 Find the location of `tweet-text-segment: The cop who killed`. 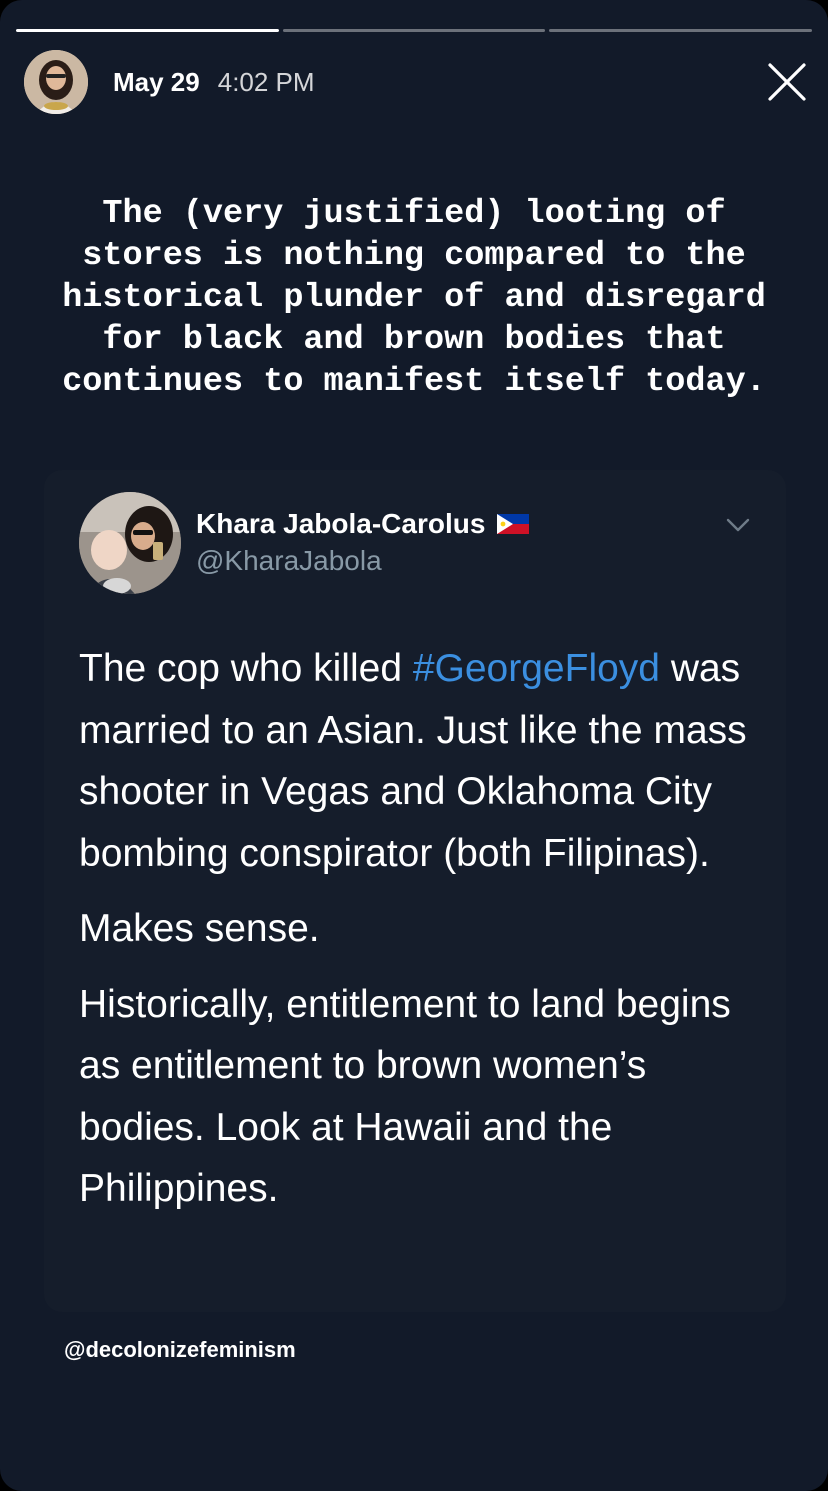

tweet-text-segment: The cop who killed is located at coordinates (246, 668).